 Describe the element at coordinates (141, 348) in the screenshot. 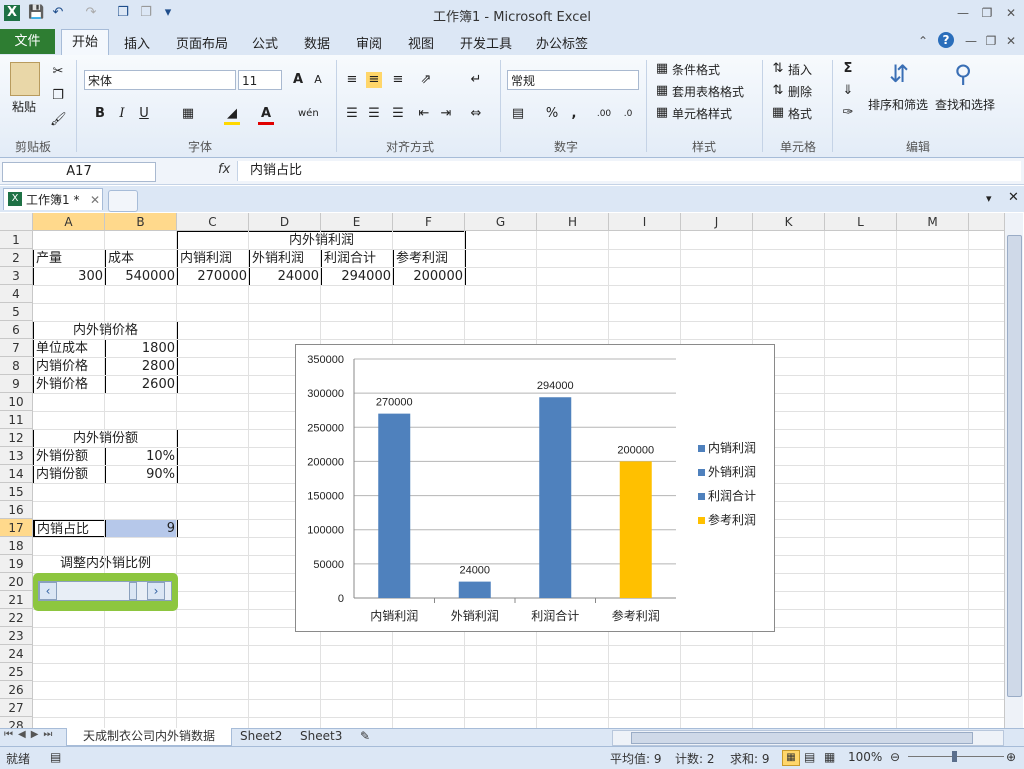

I see `cell-b7: 1800` at that location.